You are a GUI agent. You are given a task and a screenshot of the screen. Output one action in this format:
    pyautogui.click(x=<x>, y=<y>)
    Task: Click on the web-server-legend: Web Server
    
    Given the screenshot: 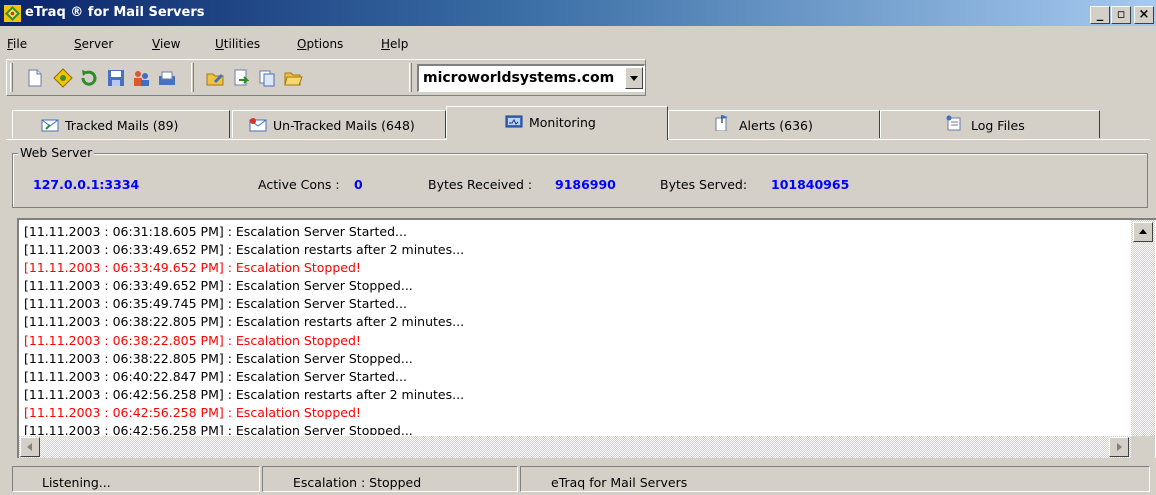 What is the action you would take?
    pyautogui.click(x=56, y=152)
    